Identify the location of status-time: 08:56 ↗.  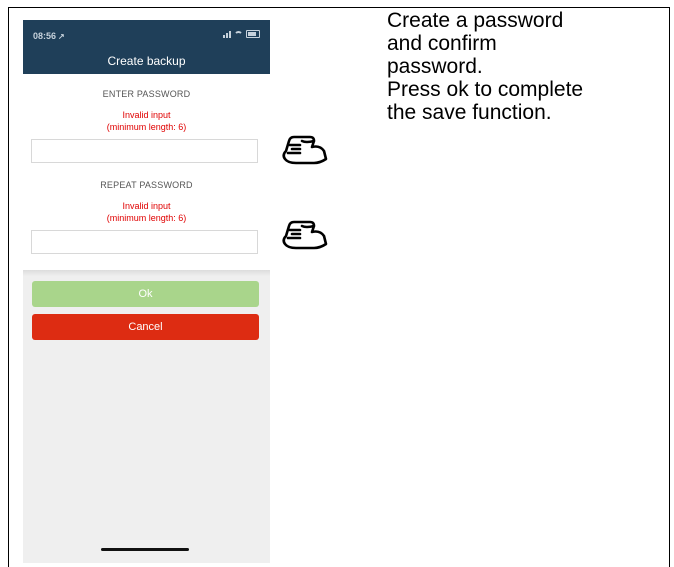
(49, 36).